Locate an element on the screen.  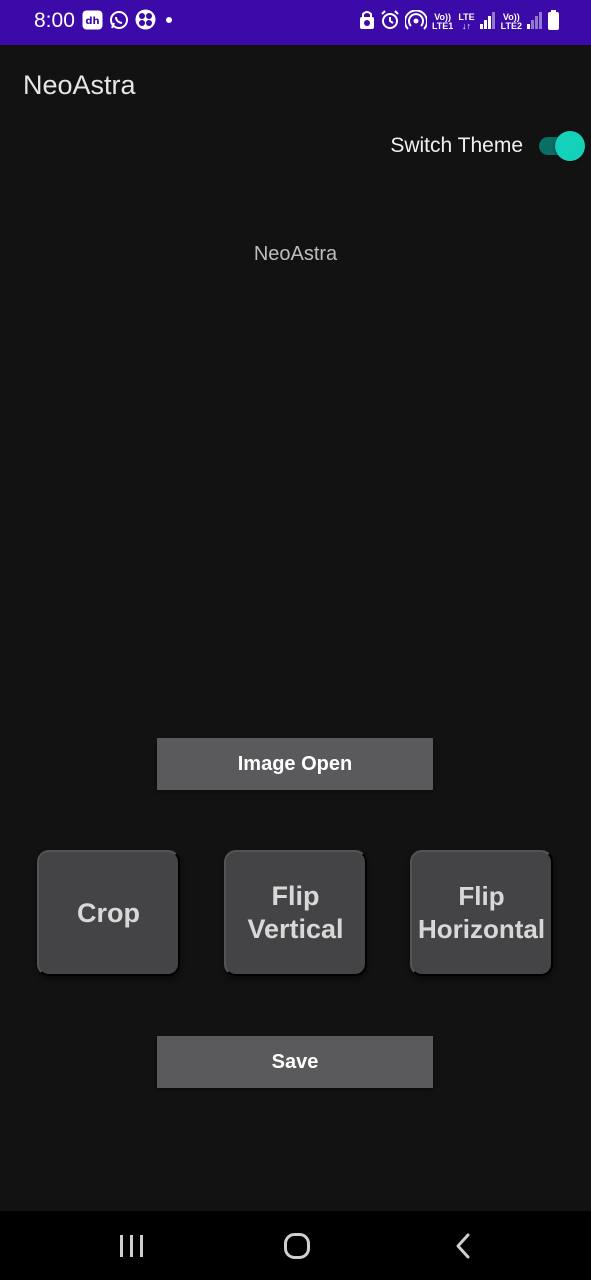
image-view-placeholder: NeoAstra is located at coordinates (295, 254).